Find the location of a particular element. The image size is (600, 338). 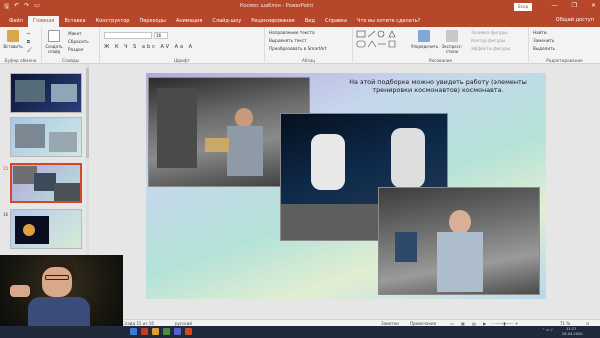

equipment-item is located at coordinates (217, 145).